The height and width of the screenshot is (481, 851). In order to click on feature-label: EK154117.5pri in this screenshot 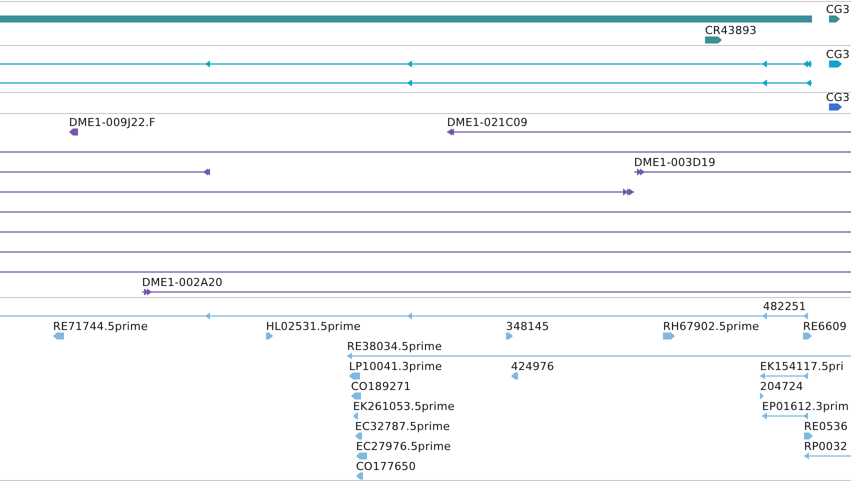, I will do `click(802, 366)`.